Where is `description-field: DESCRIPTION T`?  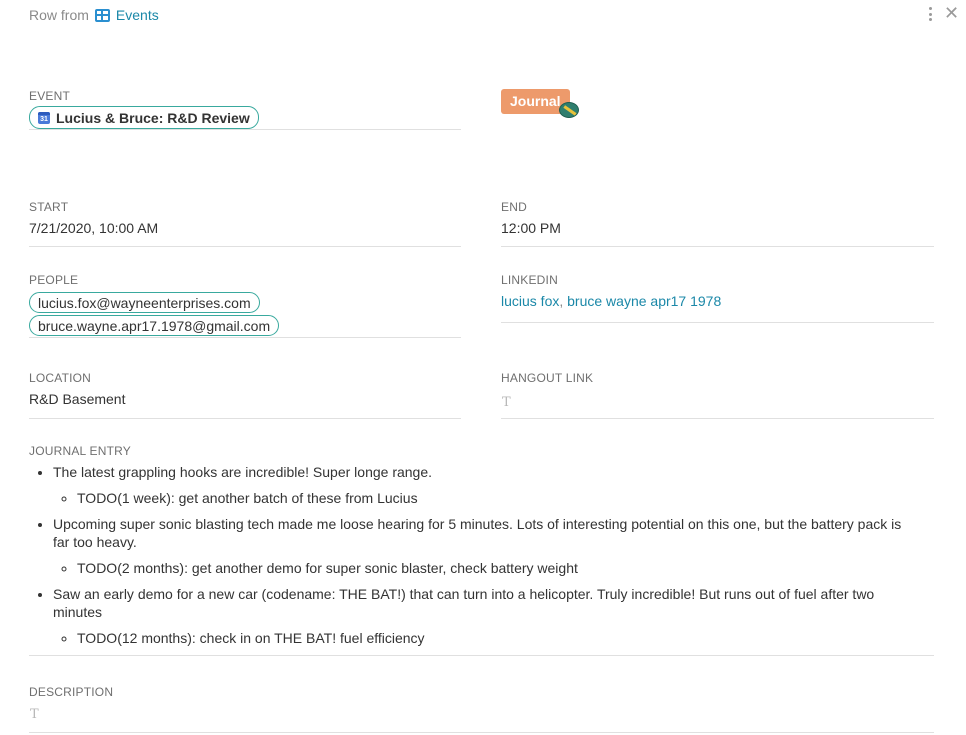 description-field: DESCRIPTION T is located at coordinates (481, 709).